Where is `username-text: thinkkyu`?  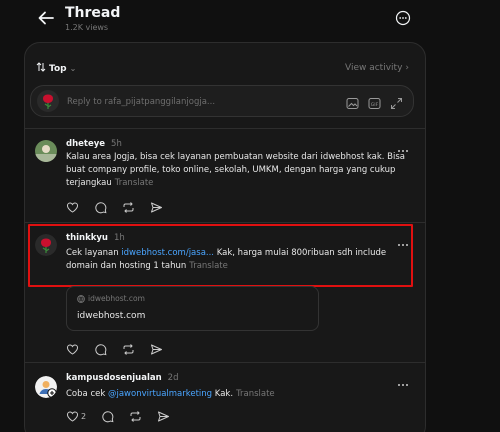 username-text: thinkkyu is located at coordinates (87, 238).